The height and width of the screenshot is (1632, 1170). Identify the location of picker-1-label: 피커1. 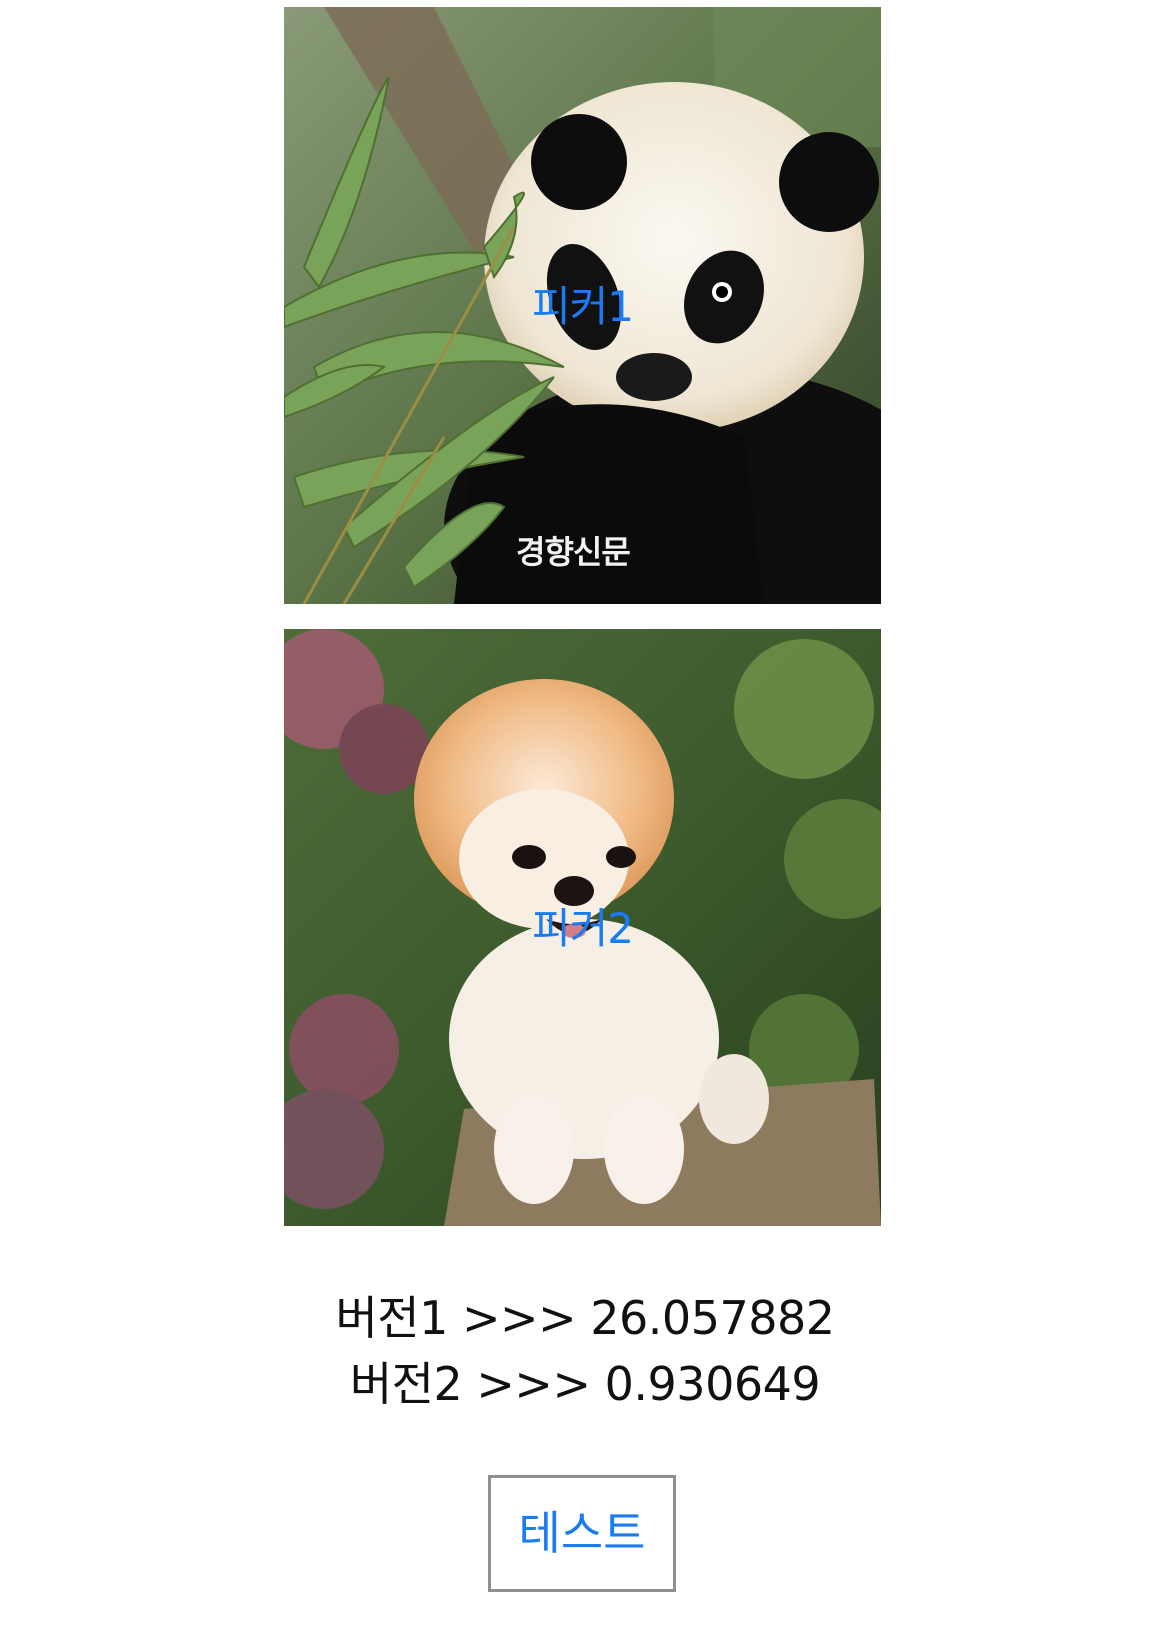
(582, 306).